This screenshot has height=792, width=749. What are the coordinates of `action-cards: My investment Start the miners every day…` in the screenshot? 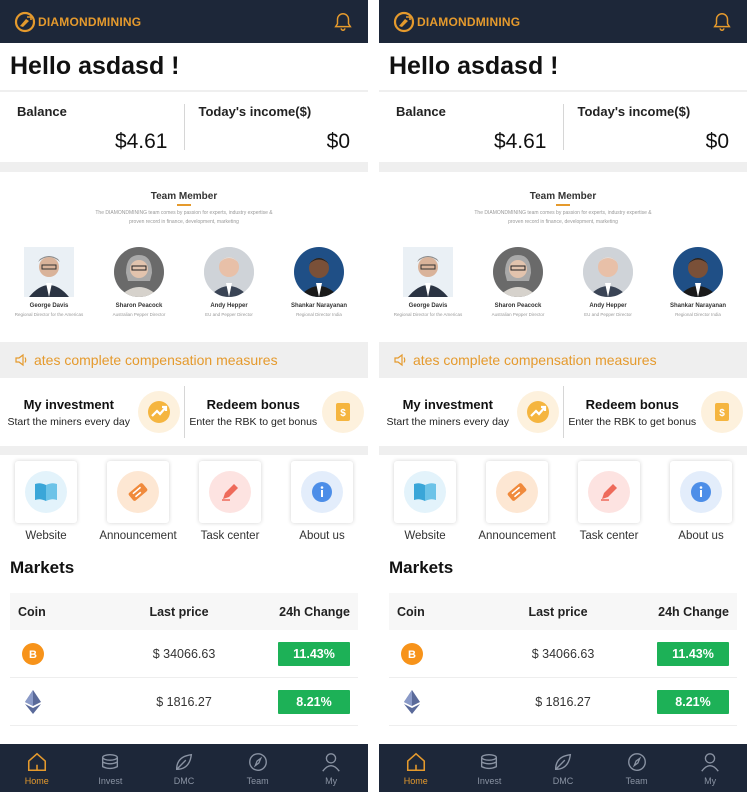 It's located at (563, 412).